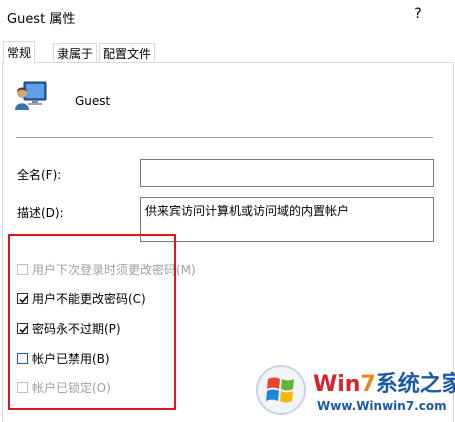  I want to click on description-input: 供来宾访问计算机或访问域的内置帐户, so click(287, 219).